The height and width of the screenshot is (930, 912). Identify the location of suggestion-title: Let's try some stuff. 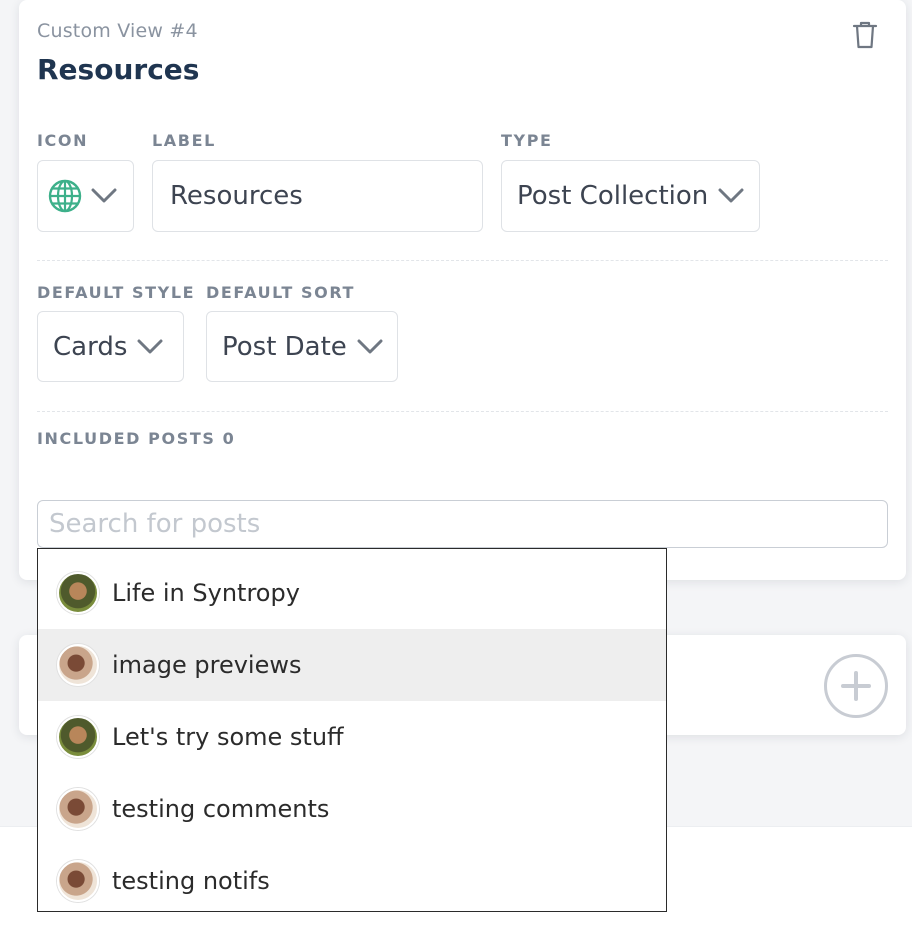
(228, 737).